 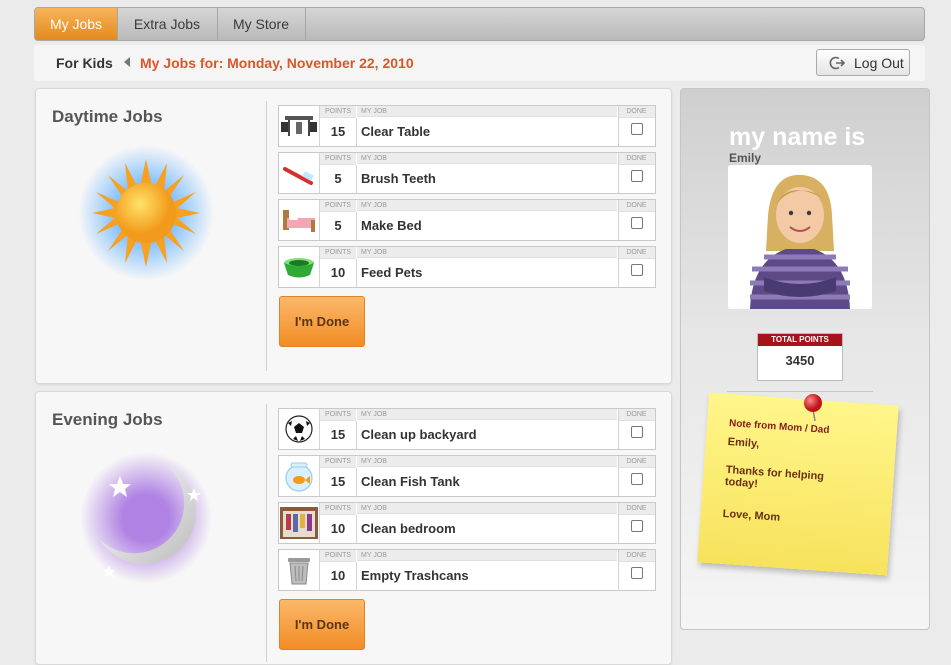 I want to click on daytime-done-button: I'm Done, so click(x=322, y=321).